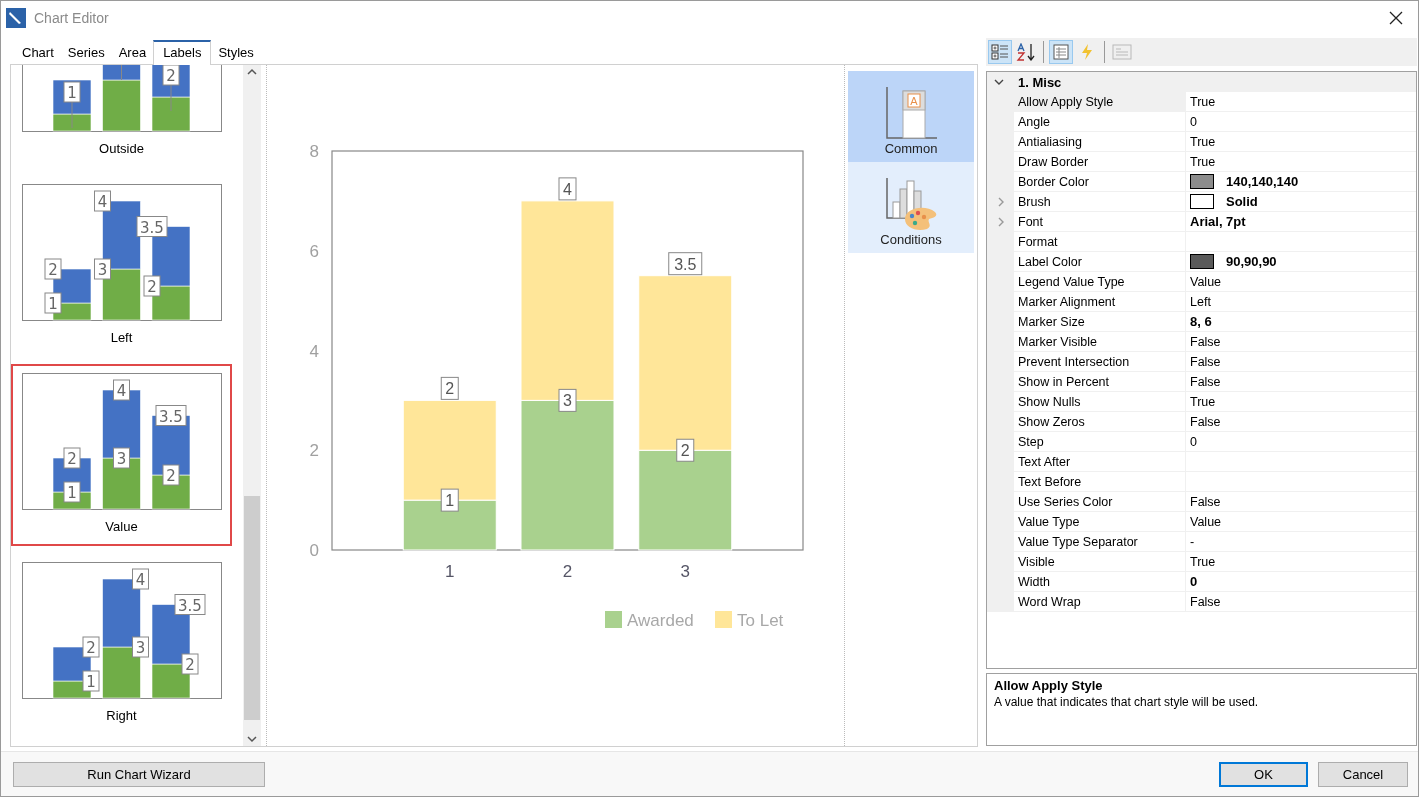 This screenshot has height=797, width=1419. What do you see at coordinates (1100, 362) in the screenshot?
I see `property-name: Prevent Intersection` at bounding box center [1100, 362].